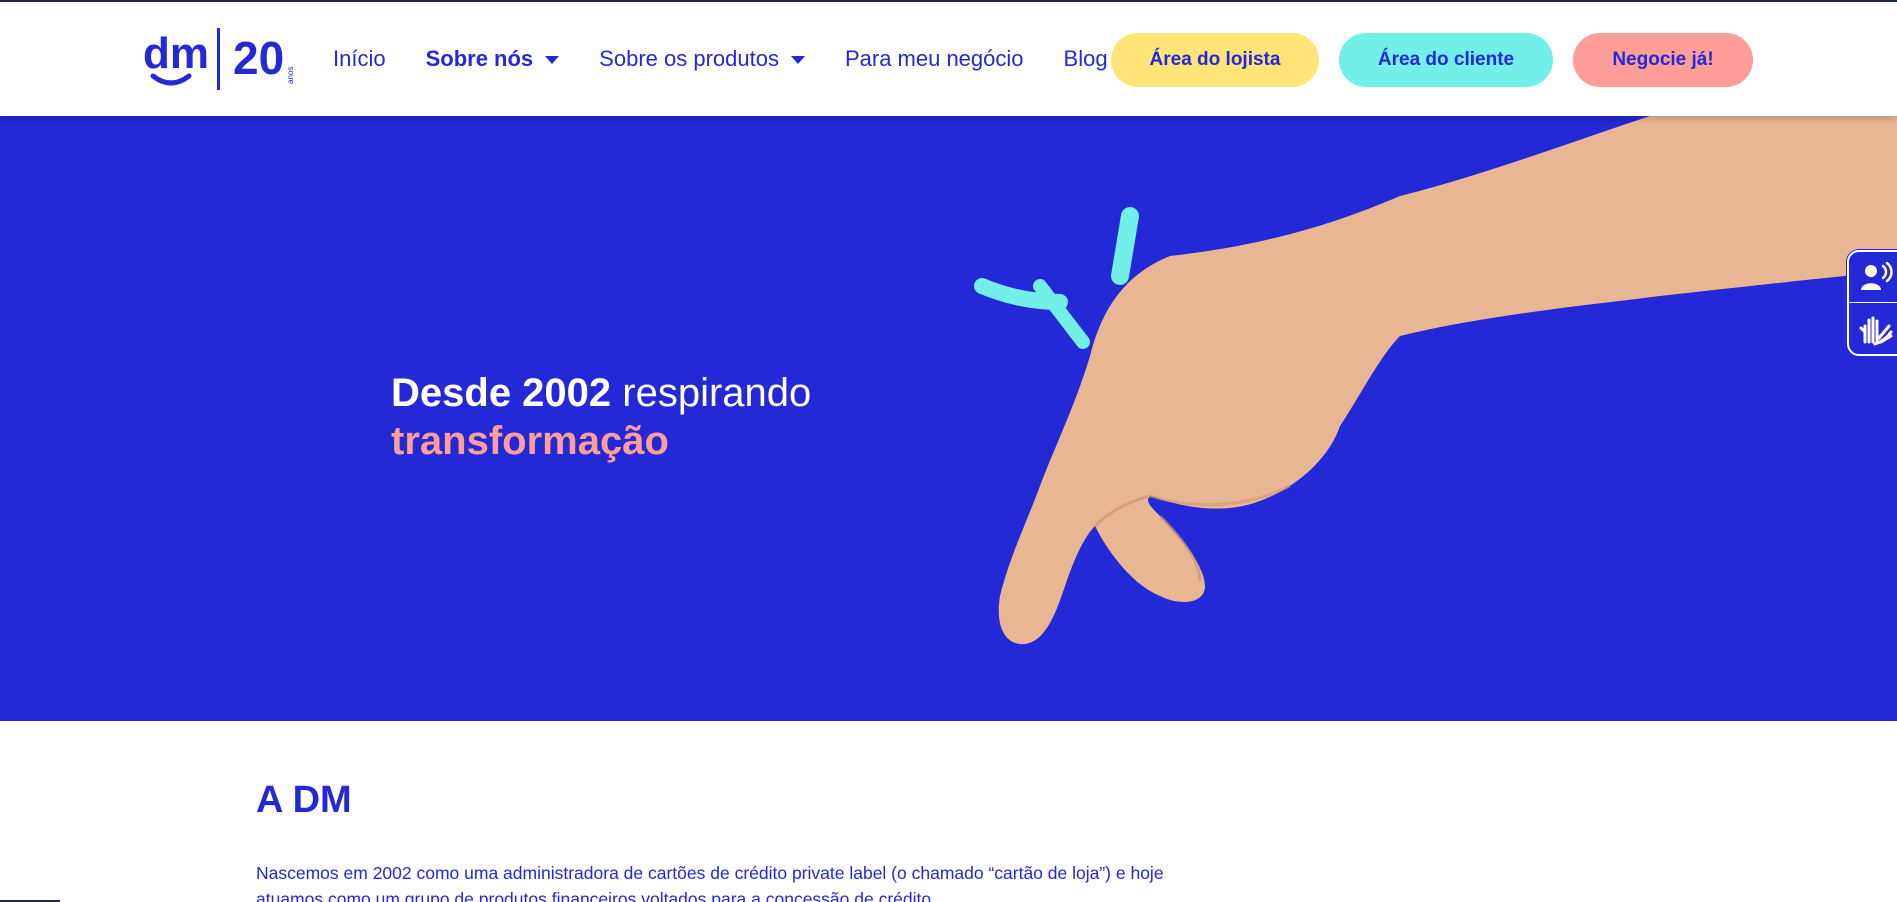  I want to click on area-do-lojista-button: Área do lojista, so click(1215, 60).